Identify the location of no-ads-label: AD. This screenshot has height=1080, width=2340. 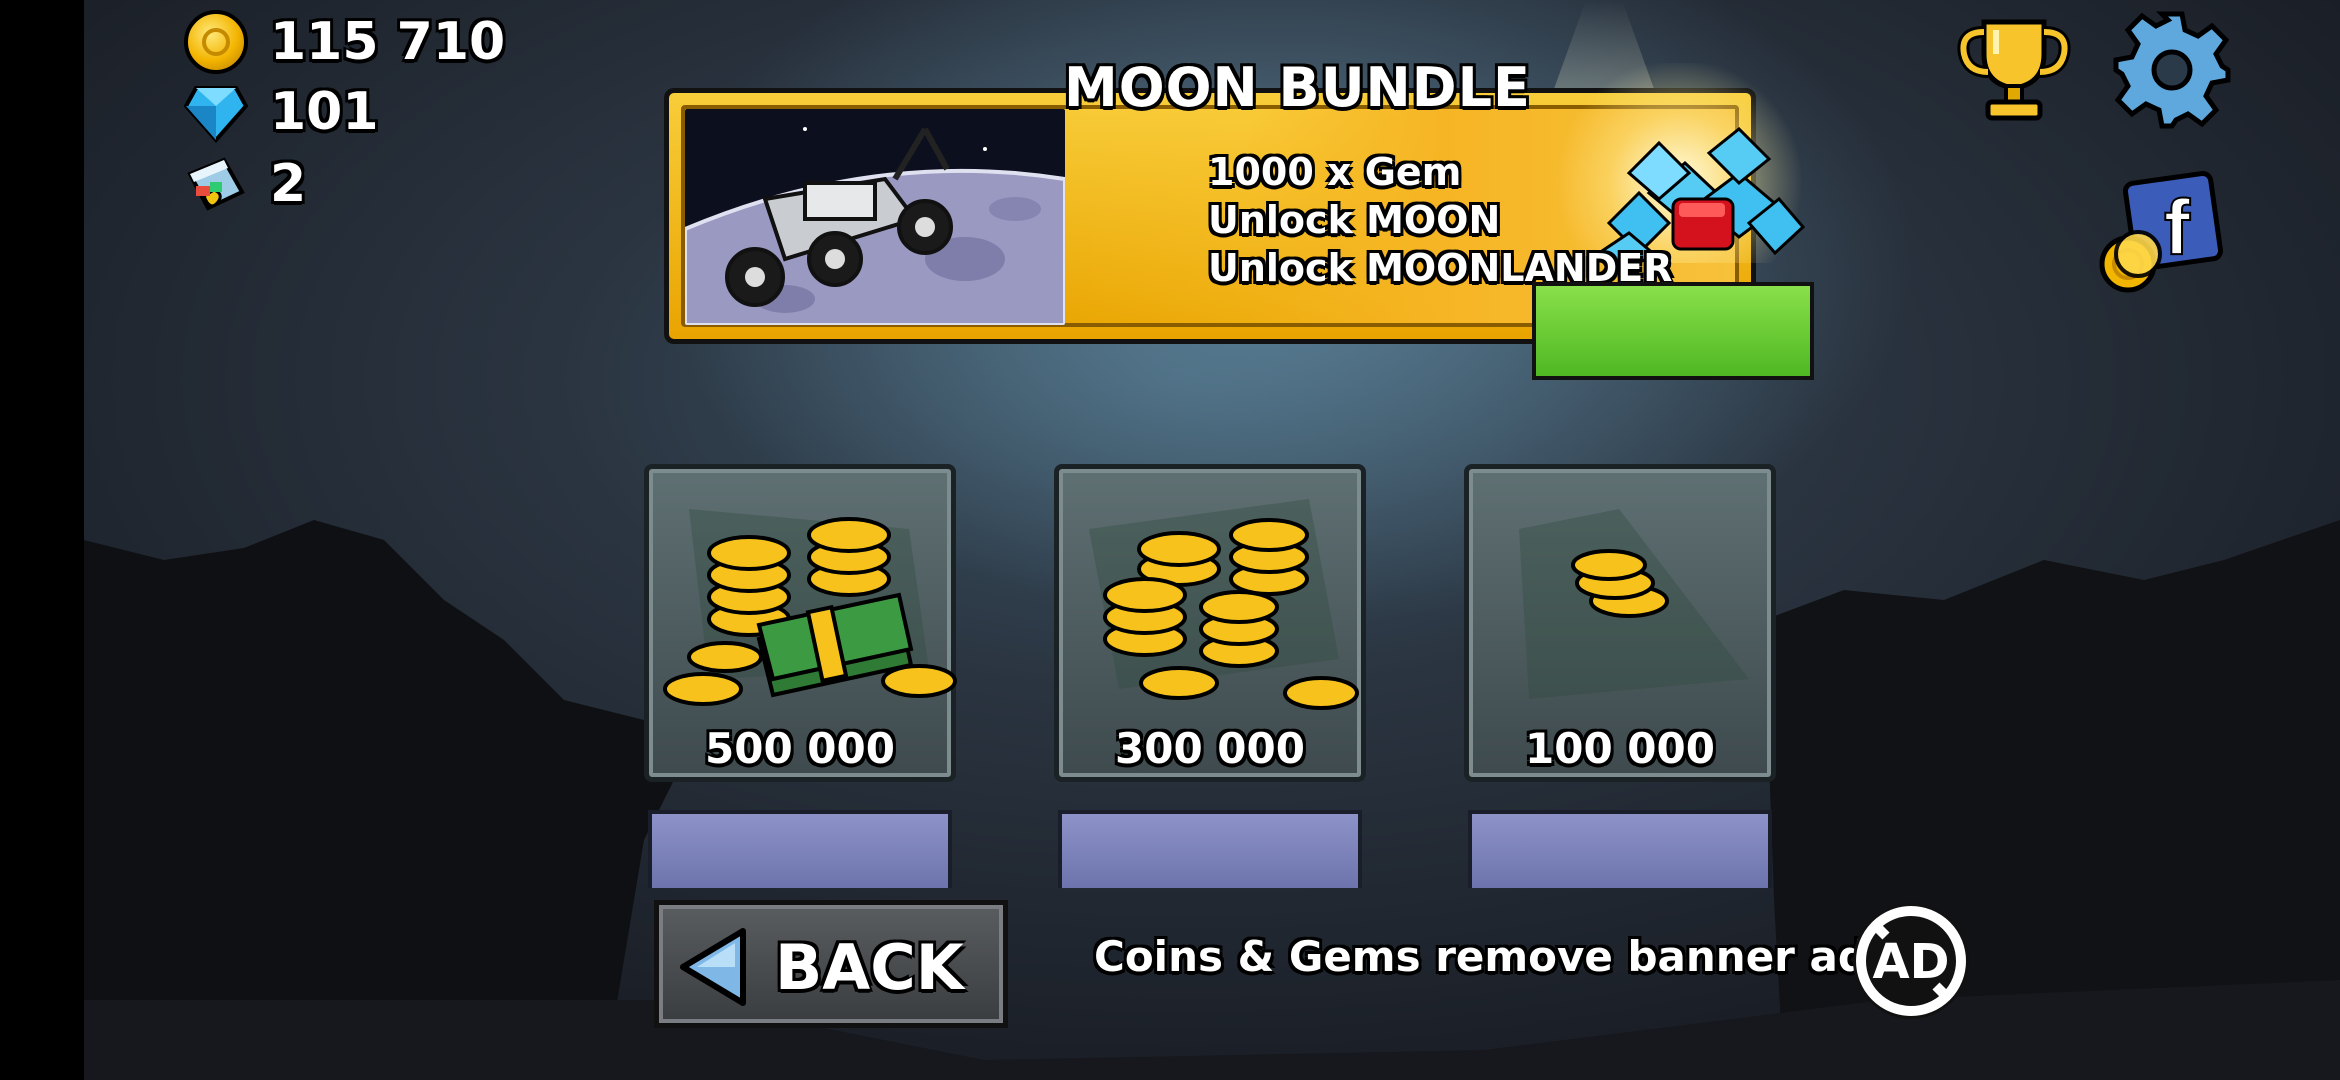
(1911, 962).